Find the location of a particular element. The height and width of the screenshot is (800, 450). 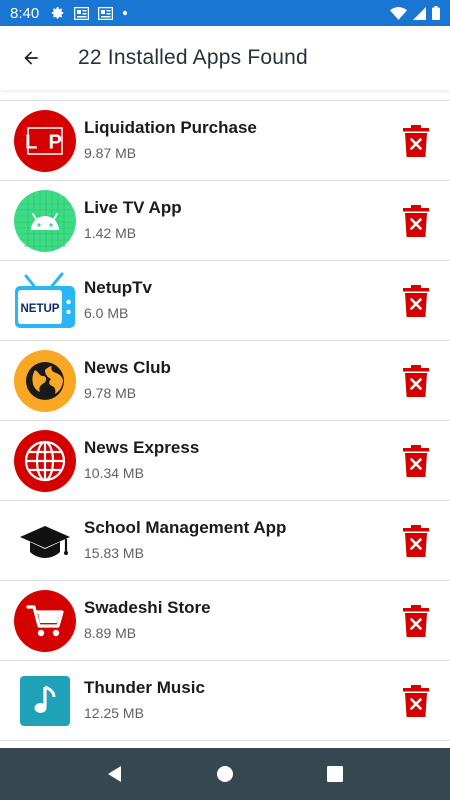

app-icon-lp: L P is located at coordinates (45, 140).